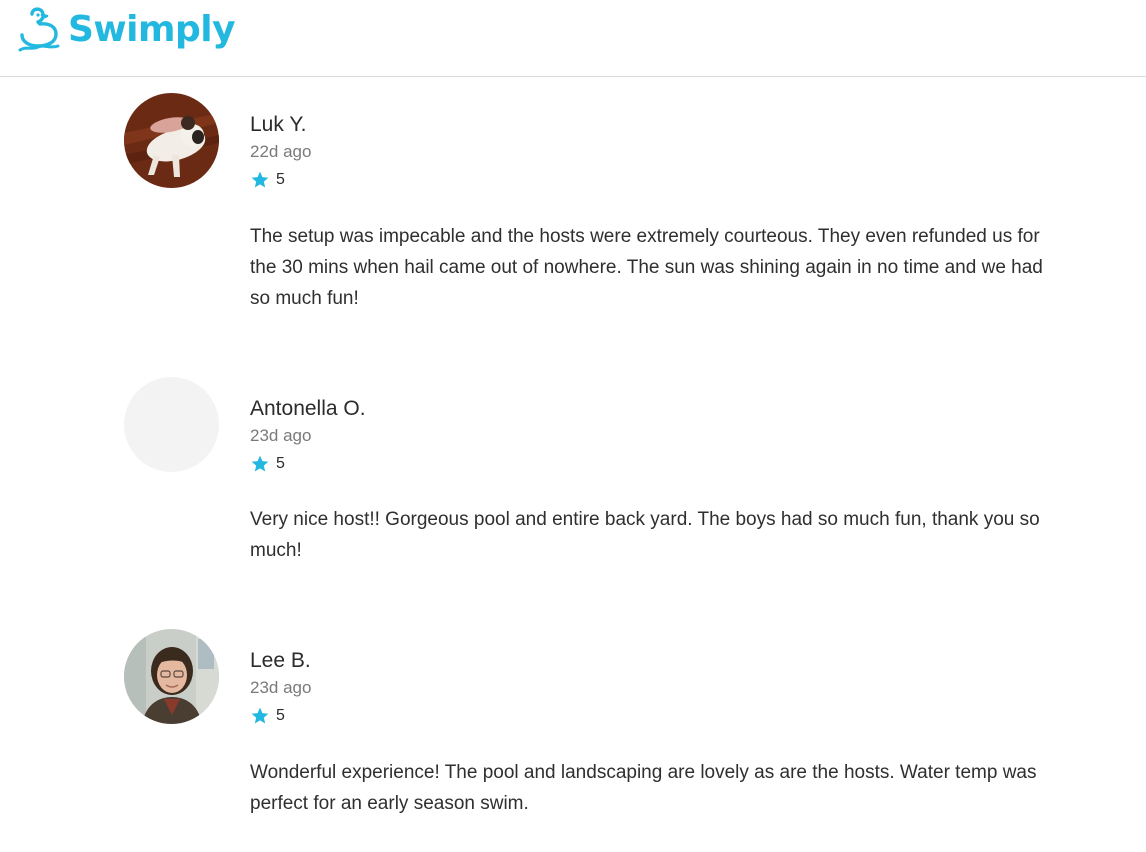 Image resolution: width=1146 pixels, height=852 pixels. What do you see at coordinates (39, 29) in the screenshot?
I see `duck-logo-icon` at bounding box center [39, 29].